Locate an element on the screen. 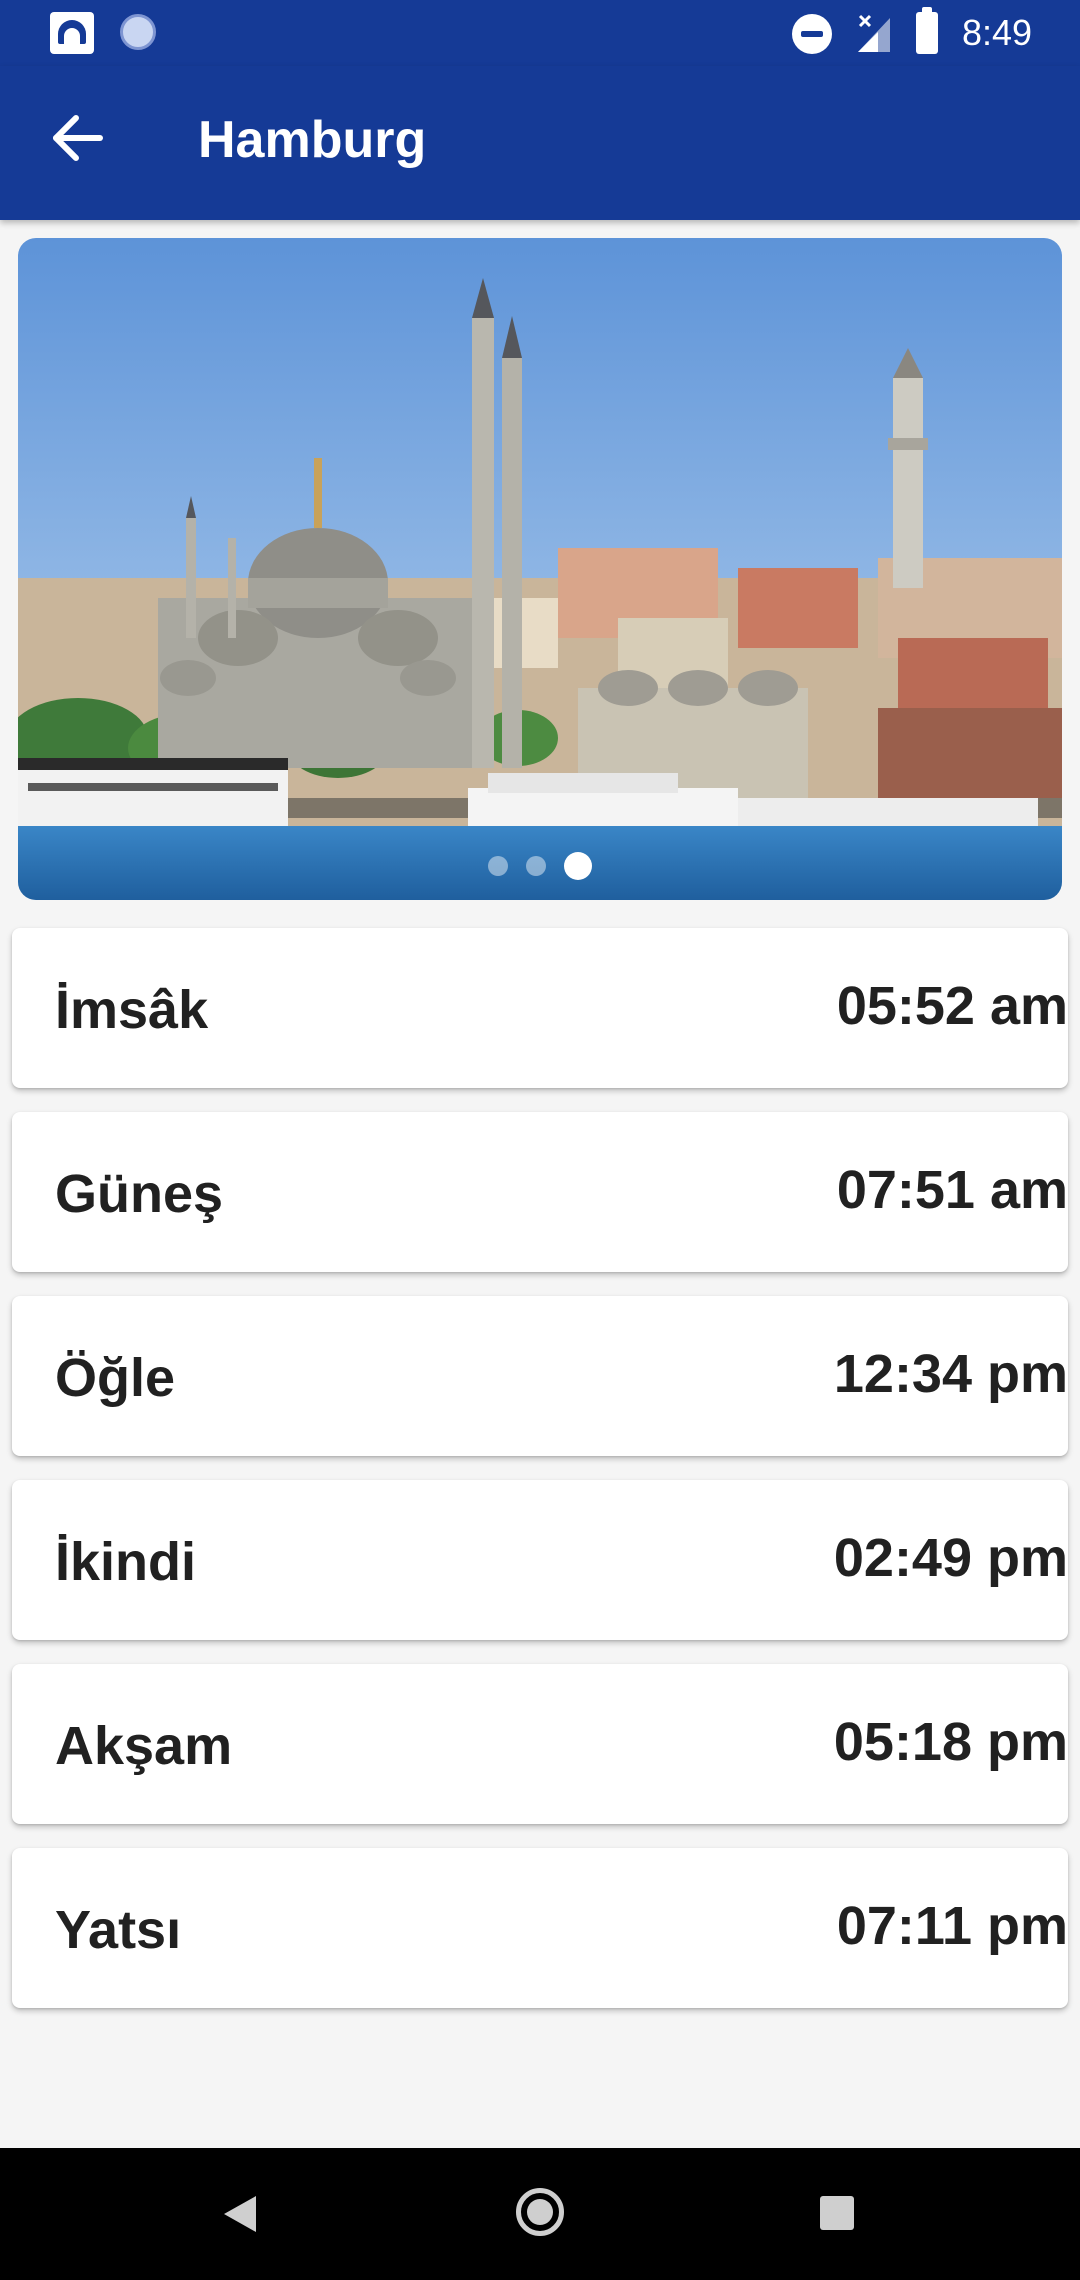 This screenshot has height=2280, width=1080. prayer-name: İmsâk is located at coordinates (132, 1010).